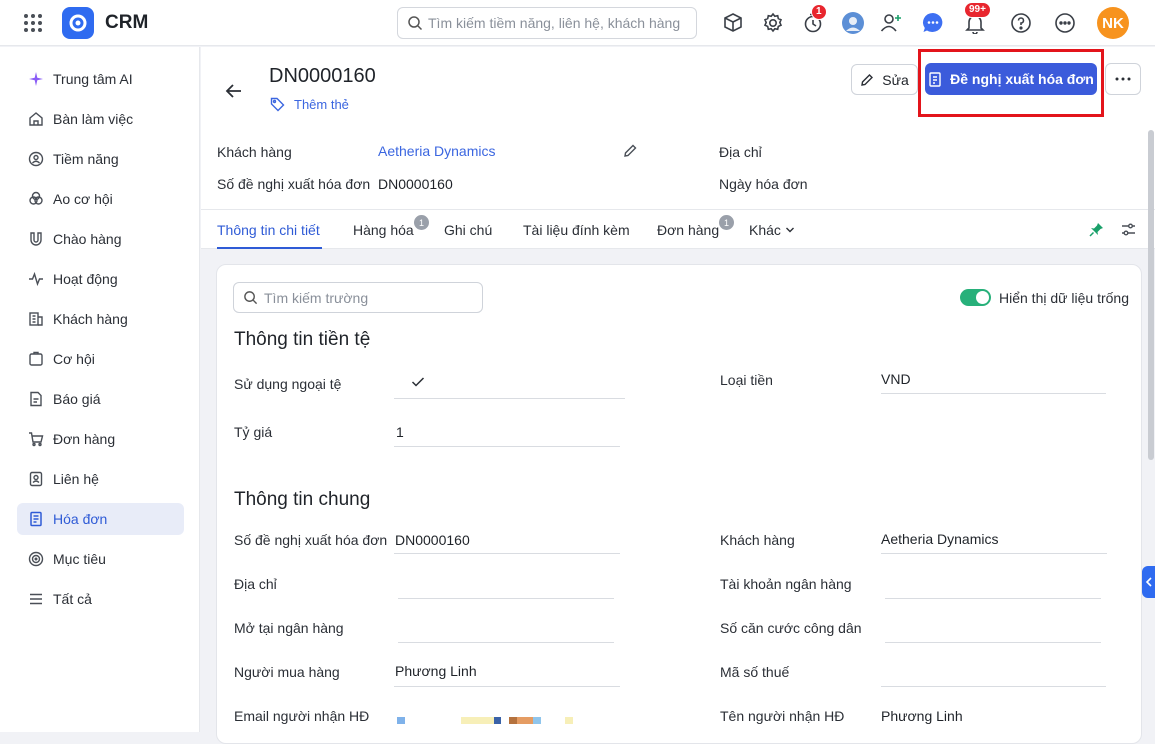 The width and height of the screenshot is (1155, 744). Describe the element at coordinates (933, 23) in the screenshot. I see `chat-icon` at that location.